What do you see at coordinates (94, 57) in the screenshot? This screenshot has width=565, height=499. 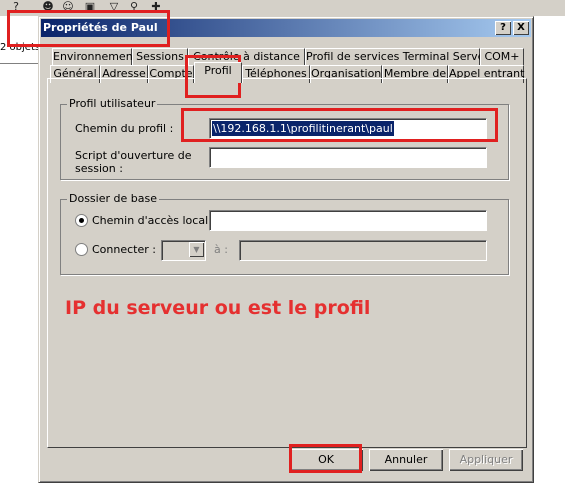 I see `tab-environnement: Environnement` at bounding box center [94, 57].